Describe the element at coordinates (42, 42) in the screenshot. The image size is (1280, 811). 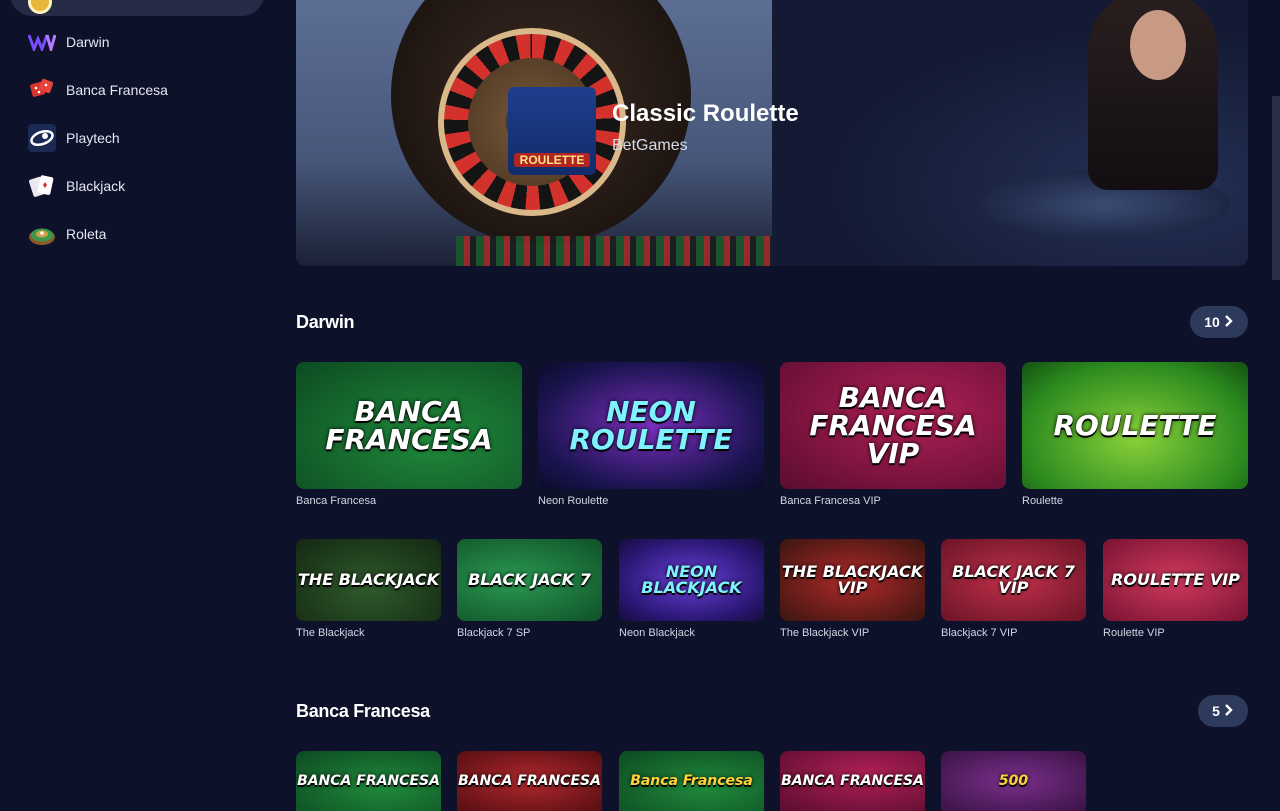
I see `darwin-logo-icon` at that location.